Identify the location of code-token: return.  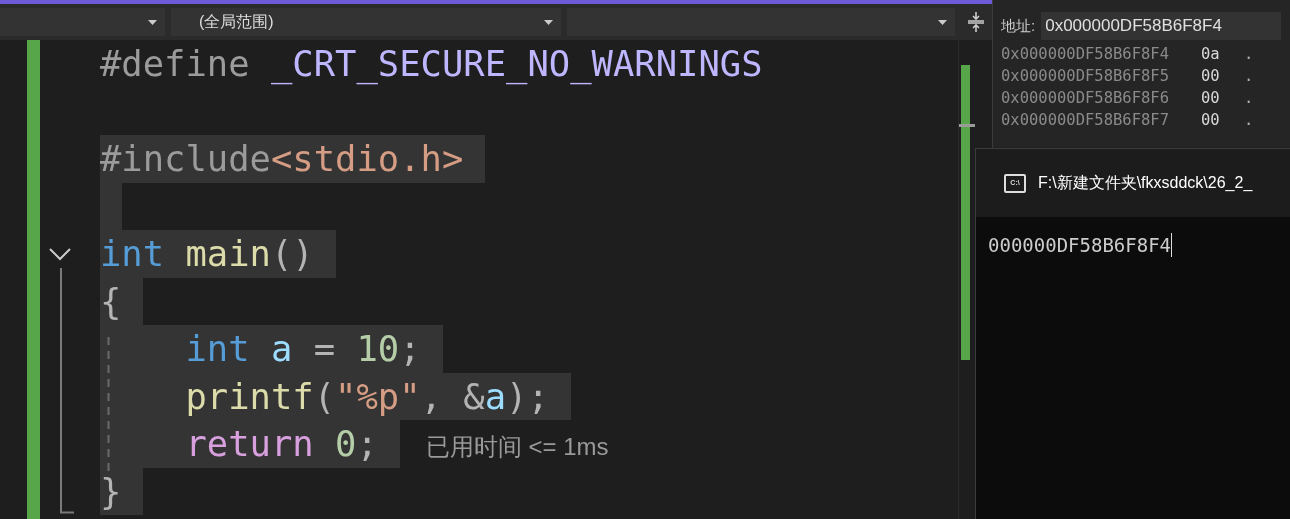
(249, 444).